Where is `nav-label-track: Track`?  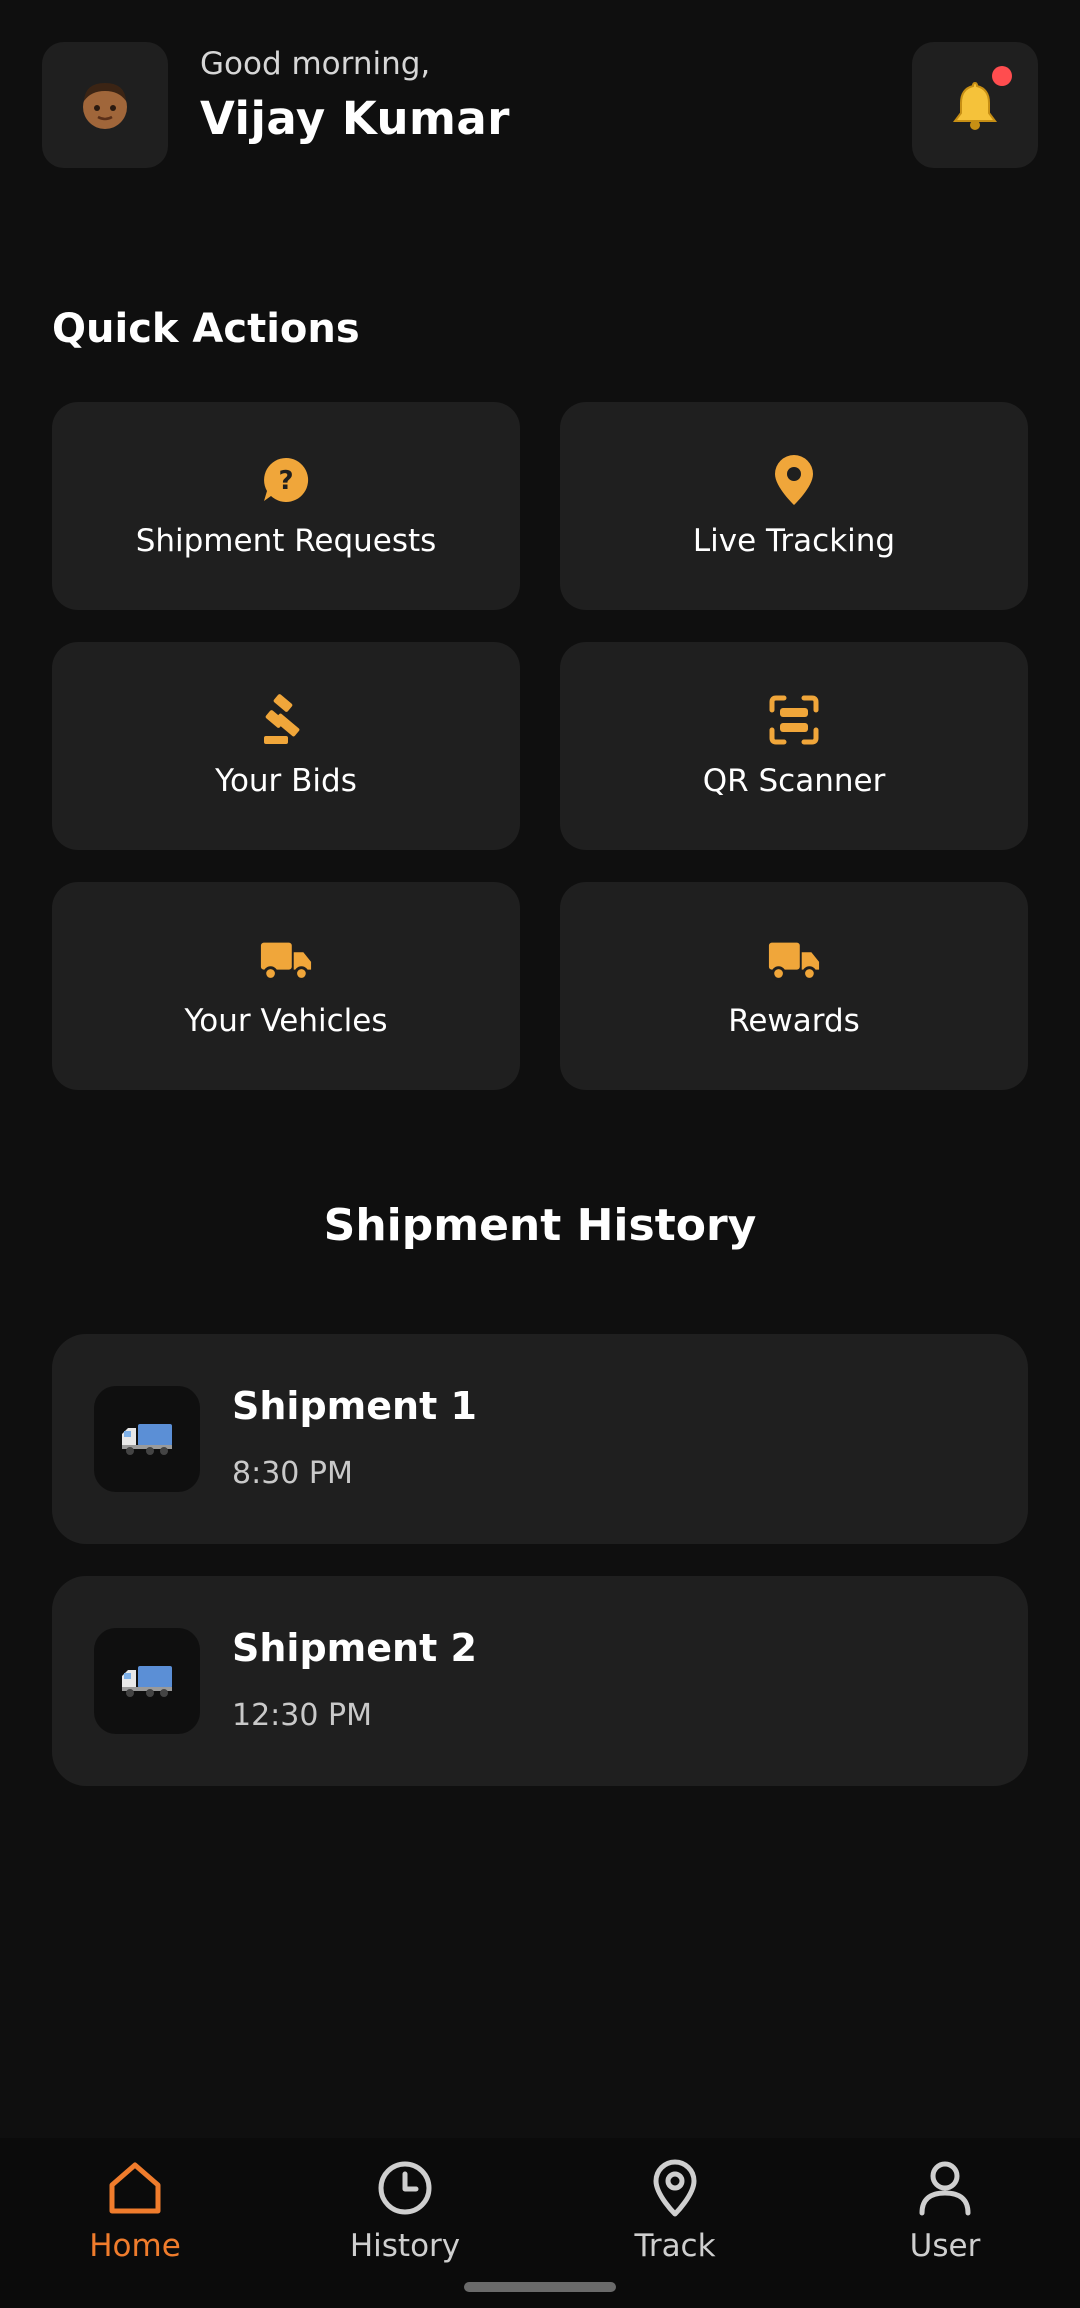 nav-label-track: Track is located at coordinates (675, 2246).